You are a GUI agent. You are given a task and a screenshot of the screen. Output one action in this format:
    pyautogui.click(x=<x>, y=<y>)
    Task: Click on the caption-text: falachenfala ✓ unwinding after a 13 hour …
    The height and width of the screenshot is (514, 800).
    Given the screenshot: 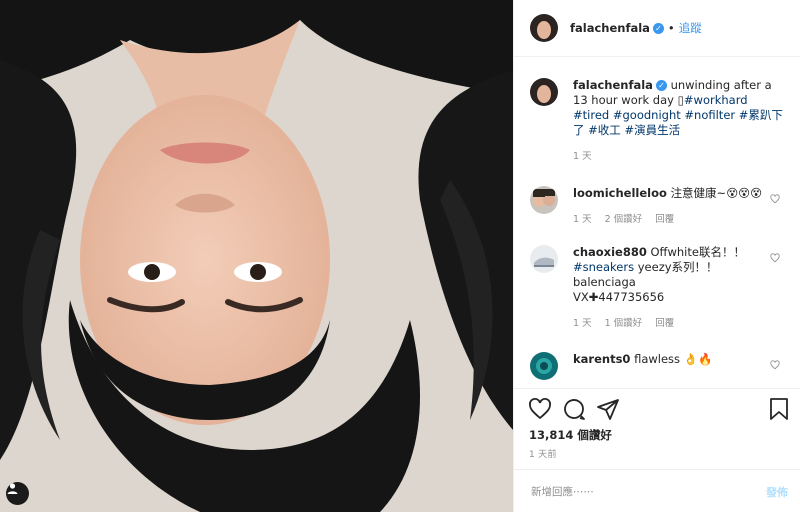 What is the action you would take?
    pyautogui.click(x=678, y=108)
    